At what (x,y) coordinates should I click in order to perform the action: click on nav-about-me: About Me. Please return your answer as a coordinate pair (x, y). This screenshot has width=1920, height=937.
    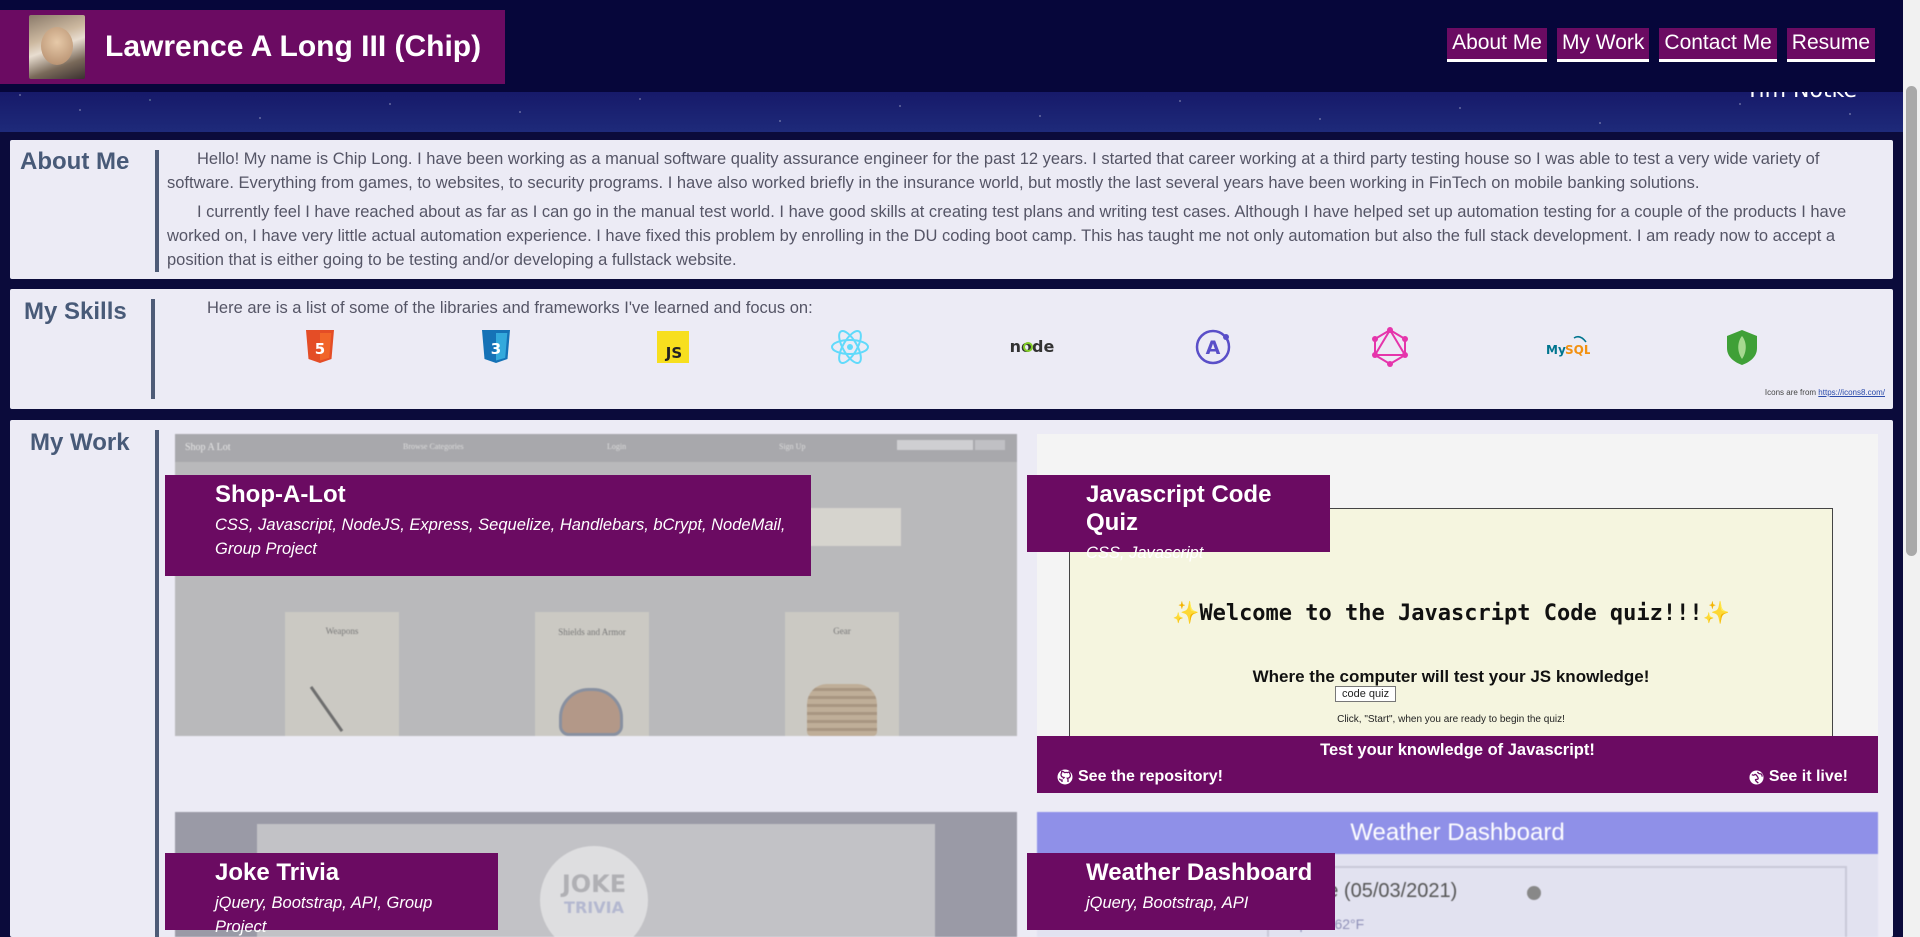
    Looking at the image, I should click on (1497, 45).